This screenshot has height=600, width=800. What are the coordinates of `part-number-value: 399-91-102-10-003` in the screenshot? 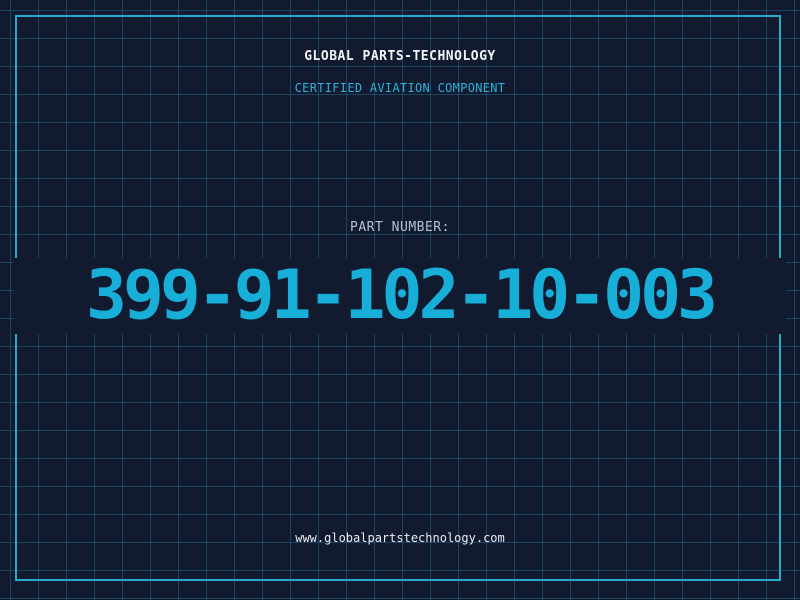 It's located at (402, 295).